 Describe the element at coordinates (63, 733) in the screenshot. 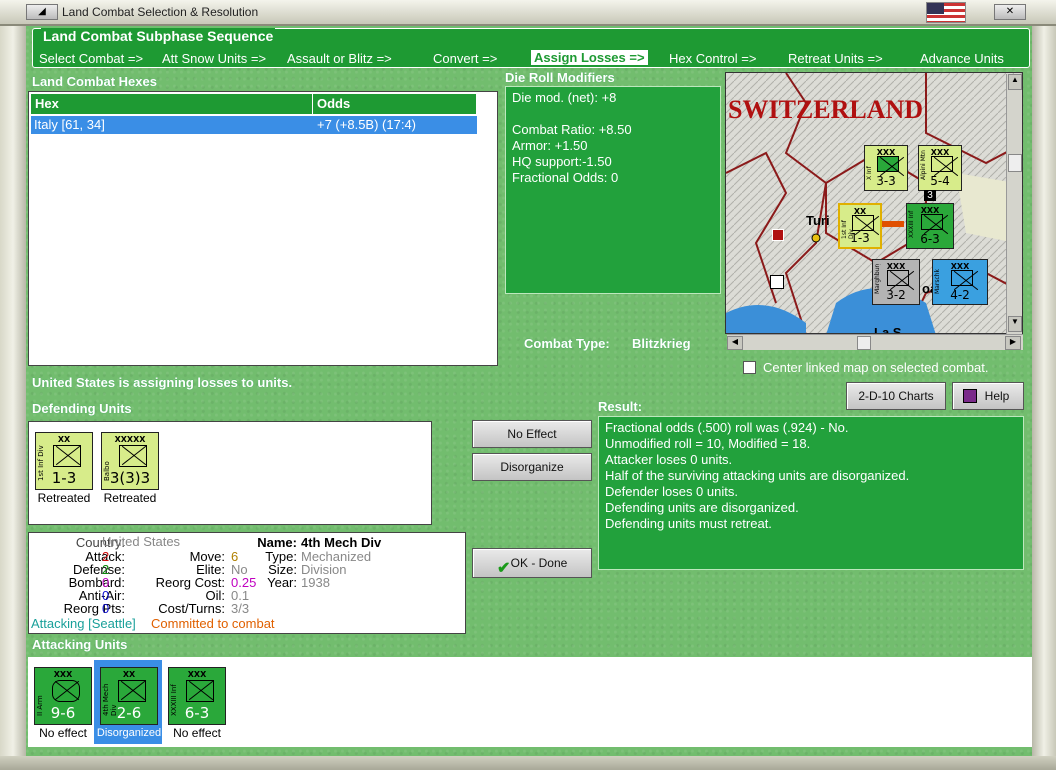

I see `attacking-unit-status: No effect` at that location.